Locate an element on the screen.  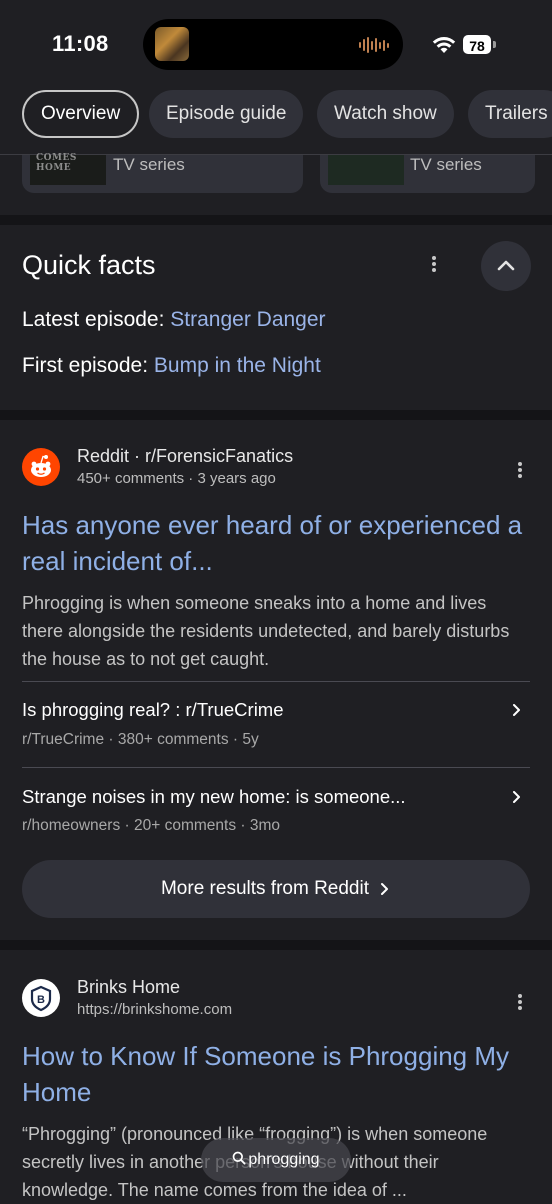
chevron-up-icon is located at coordinates (506, 265).